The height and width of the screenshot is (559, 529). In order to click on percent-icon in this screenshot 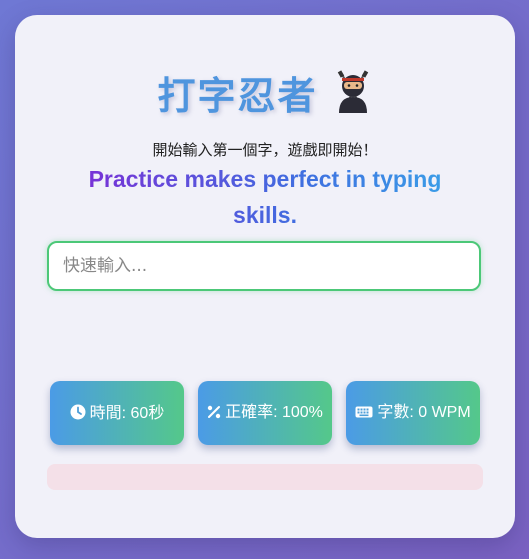, I will do `click(214, 412)`.